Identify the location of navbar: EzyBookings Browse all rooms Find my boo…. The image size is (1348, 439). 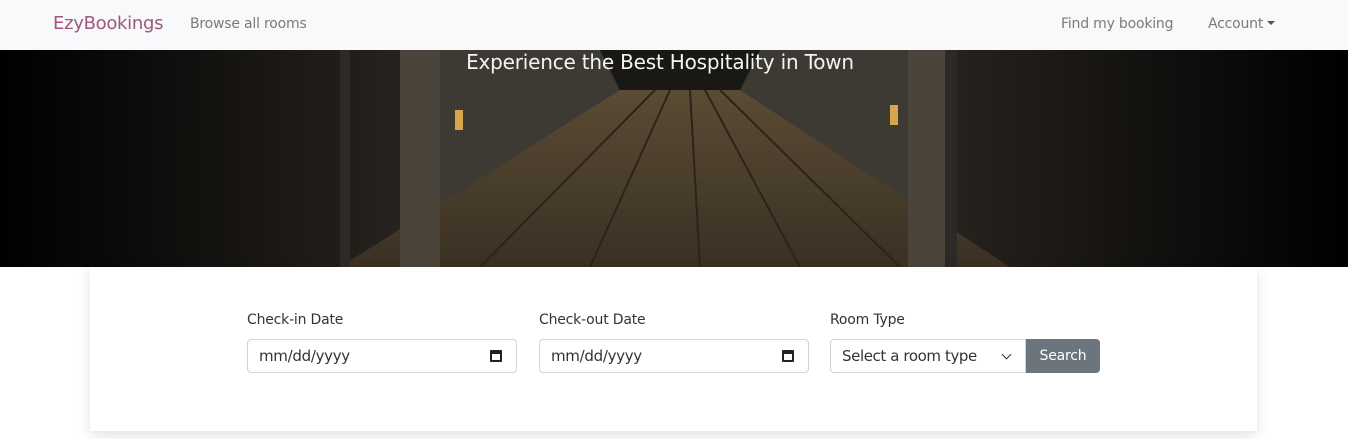
(674, 25).